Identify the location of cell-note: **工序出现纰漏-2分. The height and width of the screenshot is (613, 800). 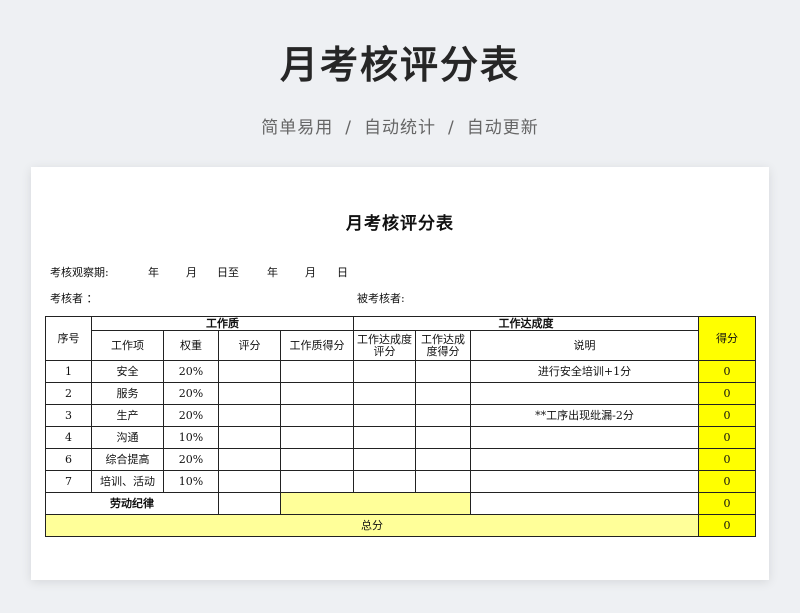
(584, 415).